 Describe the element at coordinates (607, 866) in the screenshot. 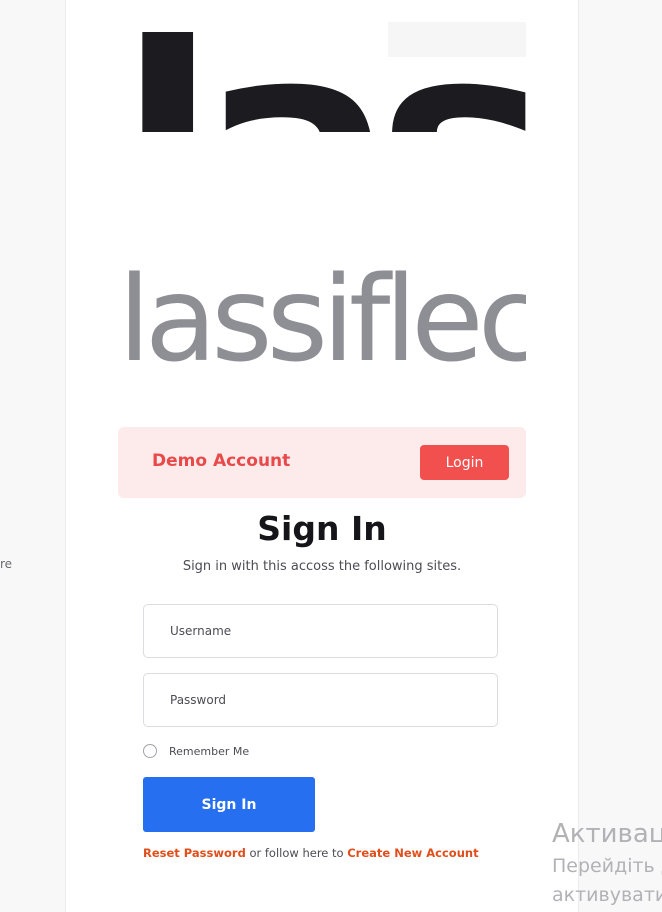

I see `activation-line-2: Перейдіть д` at that location.